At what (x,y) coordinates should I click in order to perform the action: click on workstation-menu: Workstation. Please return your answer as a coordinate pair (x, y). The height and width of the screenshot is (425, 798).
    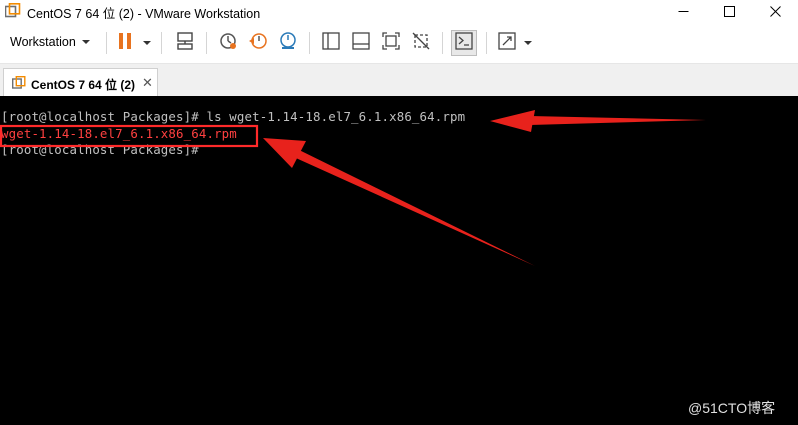
    Looking at the image, I should click on (50, 42).